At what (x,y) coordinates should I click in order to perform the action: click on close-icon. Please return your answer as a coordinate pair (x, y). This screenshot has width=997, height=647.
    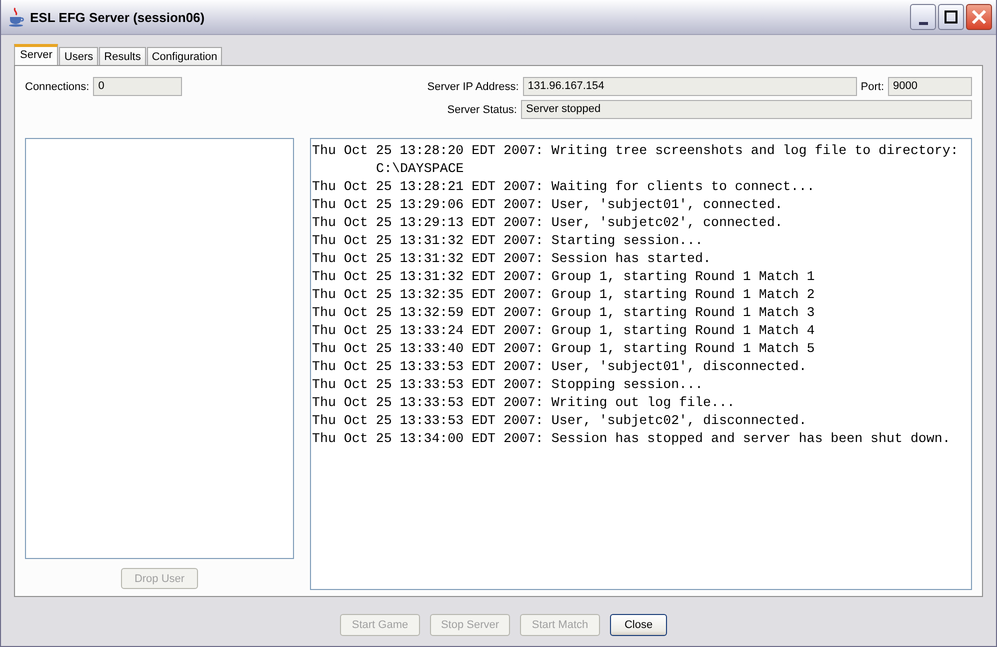
    Looking at the image, I should click on (979, 17).